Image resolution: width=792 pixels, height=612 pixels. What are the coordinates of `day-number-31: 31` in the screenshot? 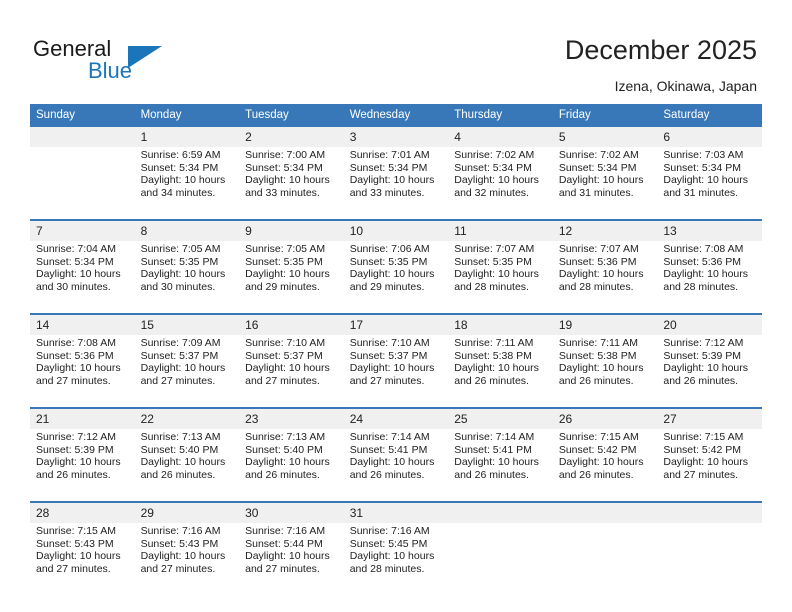 It's located at (396, 513).